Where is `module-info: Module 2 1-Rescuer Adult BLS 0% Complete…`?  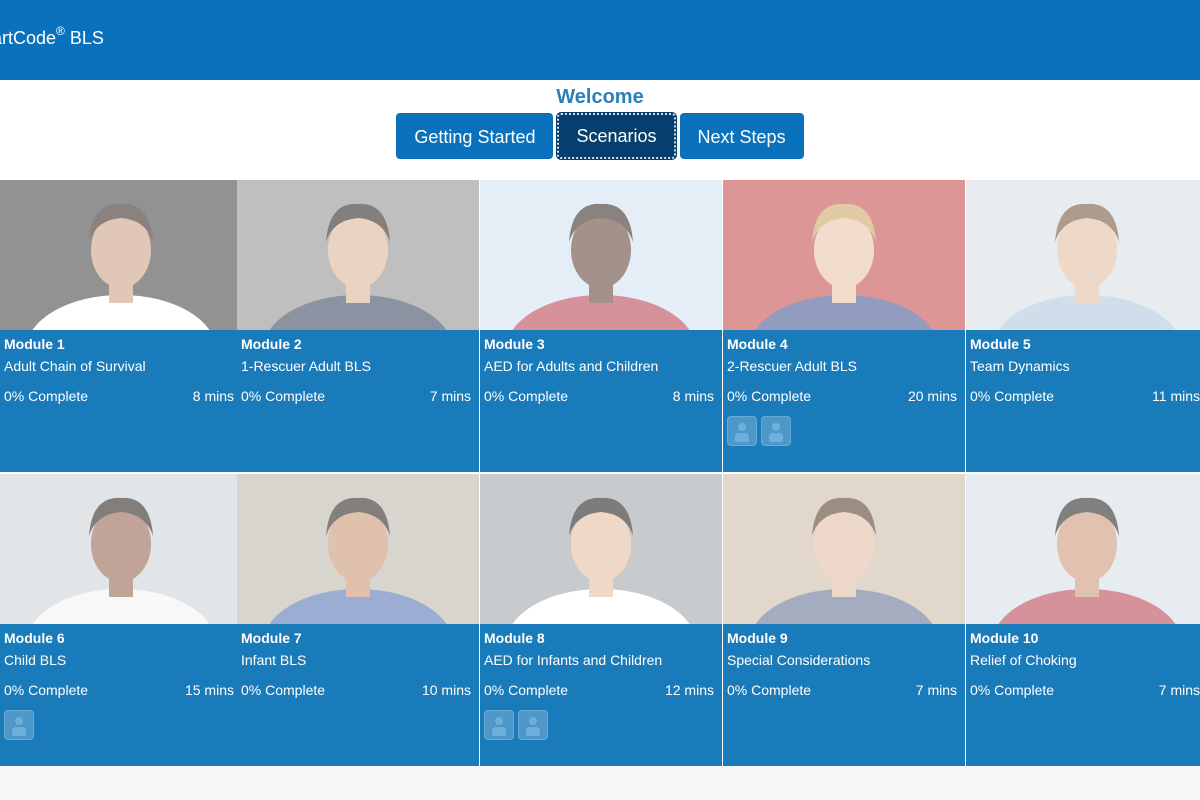 module-info: Module 2 1-Rescuer Adult BLS 0% Complete… is located at coordinates (358, 401).